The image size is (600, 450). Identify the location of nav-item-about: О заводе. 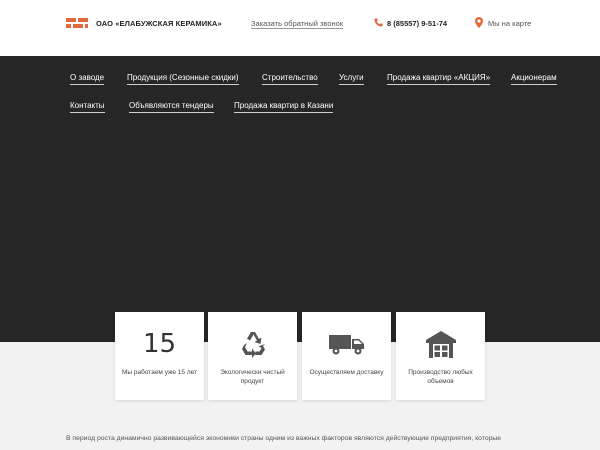
(87, 79).